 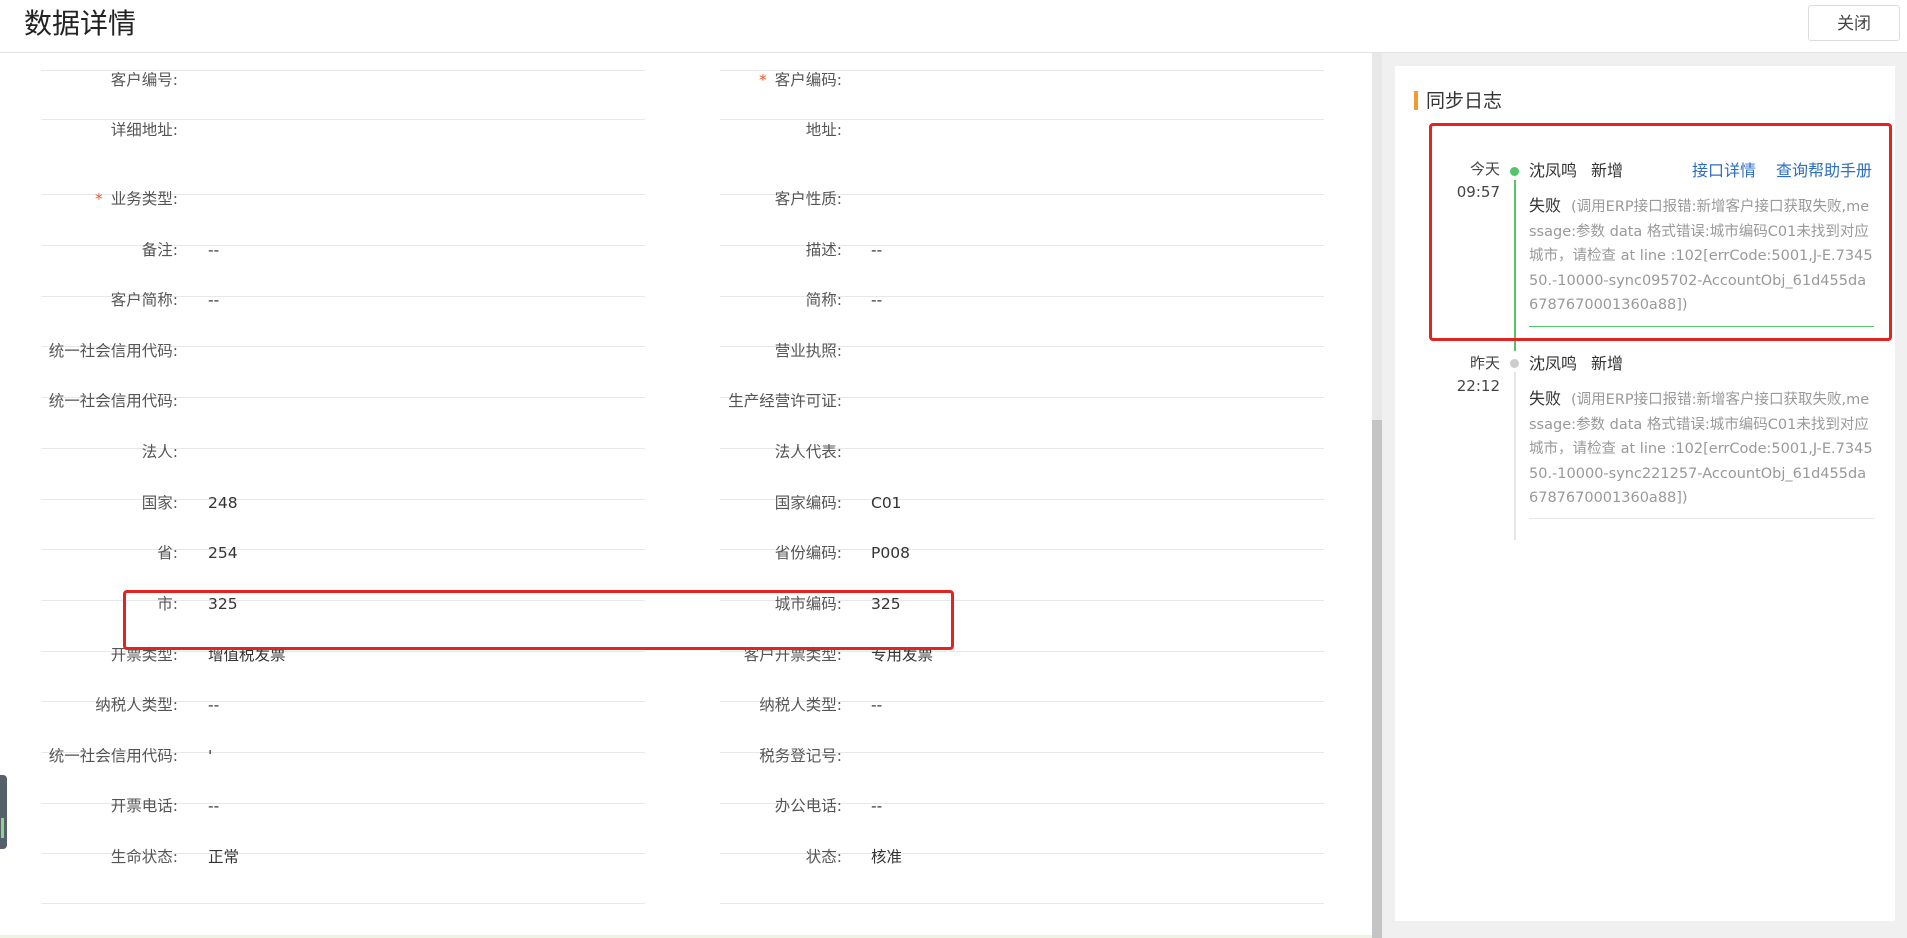 What do you see at coordinates (808, 80) in the screenshot?
I see `field-label-text: 客户编码:` at bounding box center [808, 80].